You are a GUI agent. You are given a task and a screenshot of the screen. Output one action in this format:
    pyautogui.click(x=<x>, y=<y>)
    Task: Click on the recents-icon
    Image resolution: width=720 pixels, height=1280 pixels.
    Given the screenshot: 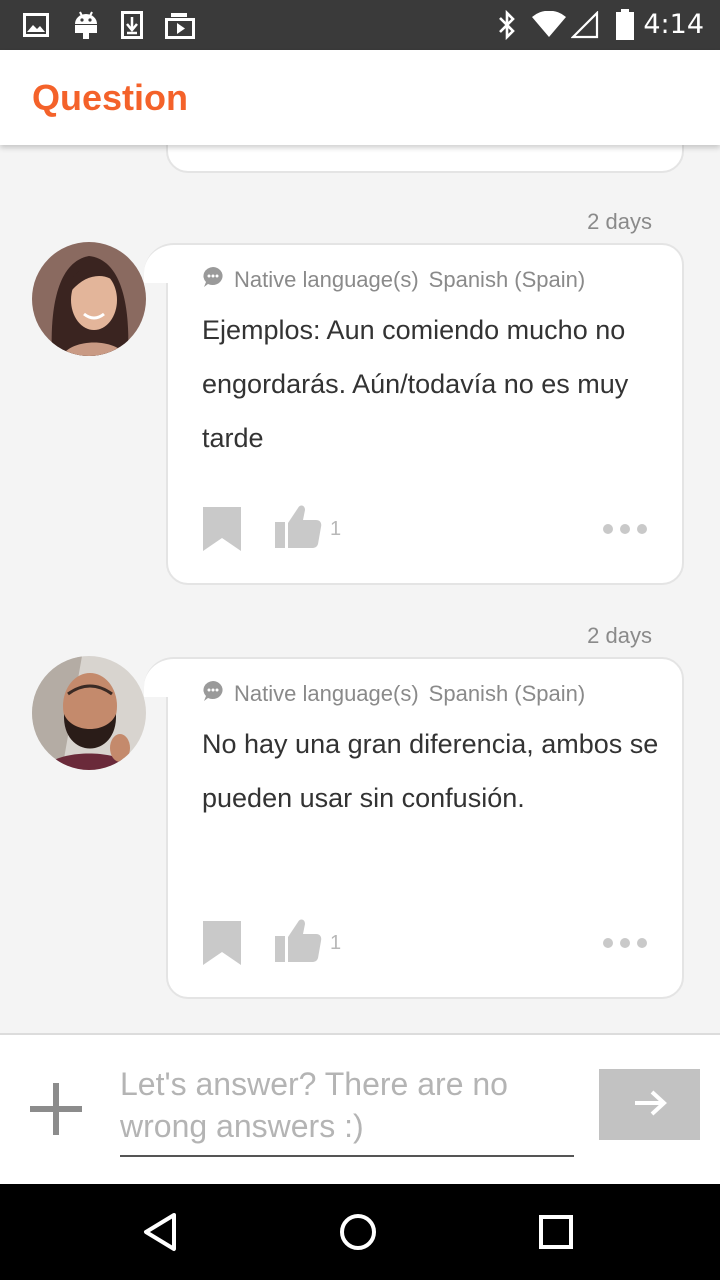 What is the action you would take?
    pyautogui.click(x=556, y=1232)
    